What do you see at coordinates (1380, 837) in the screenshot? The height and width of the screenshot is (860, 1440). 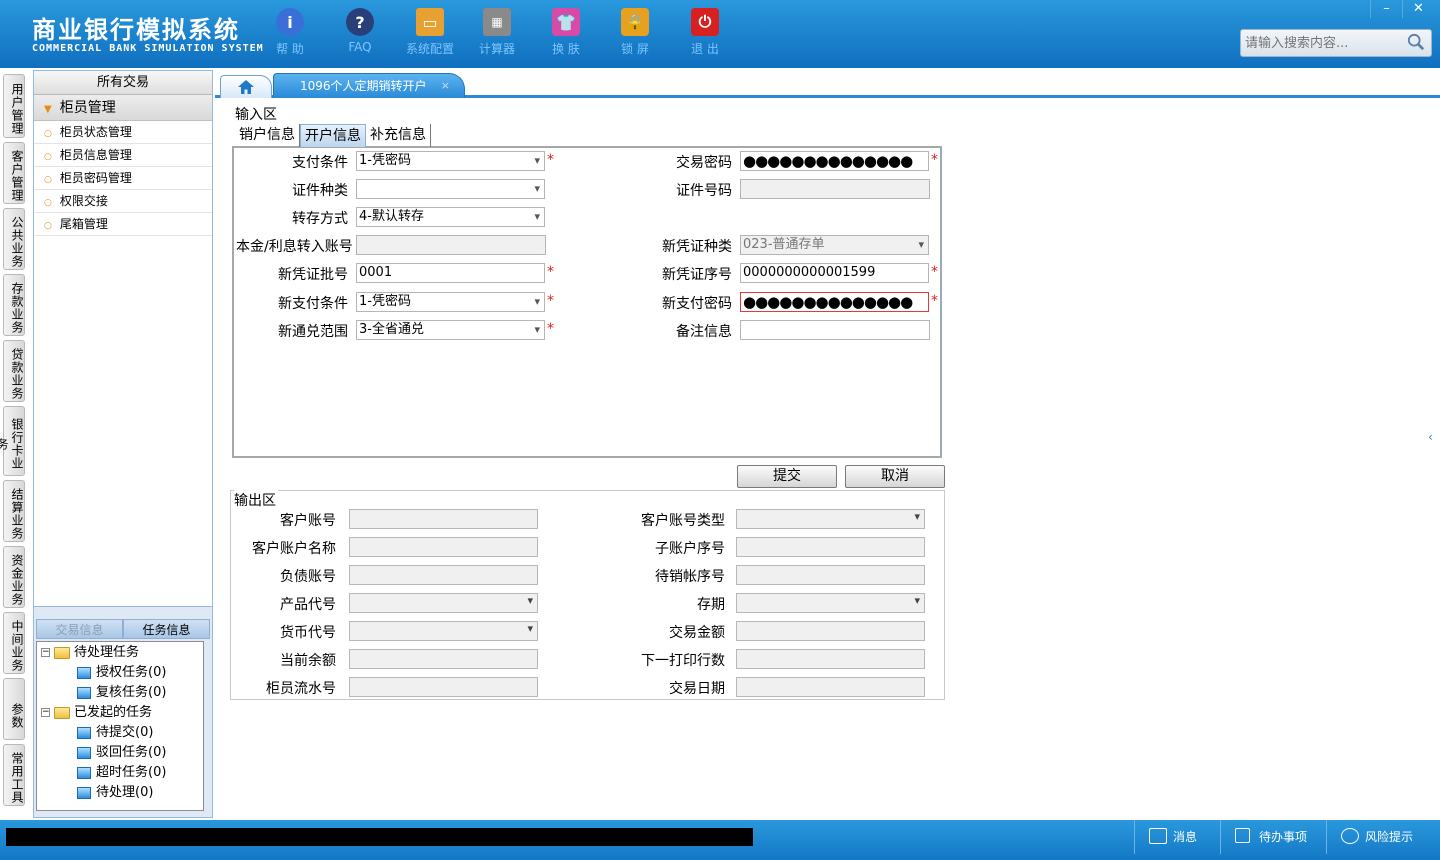 I see `risk-alert-button: 风险提示` at bounding box center [1380, 837].